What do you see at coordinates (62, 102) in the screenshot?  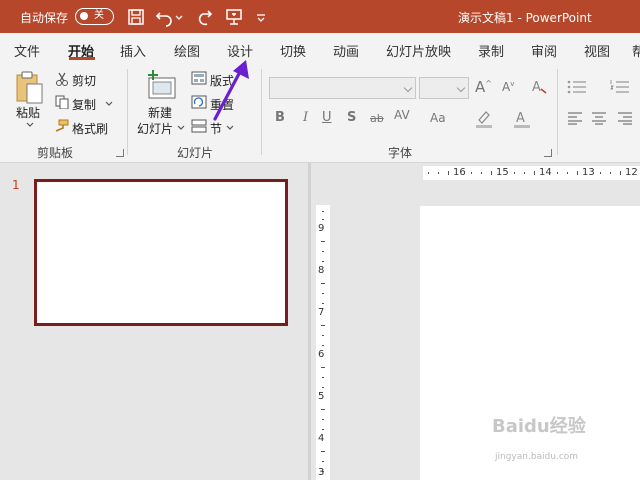 I see `copy-icon` at bounding box center [62, 102].